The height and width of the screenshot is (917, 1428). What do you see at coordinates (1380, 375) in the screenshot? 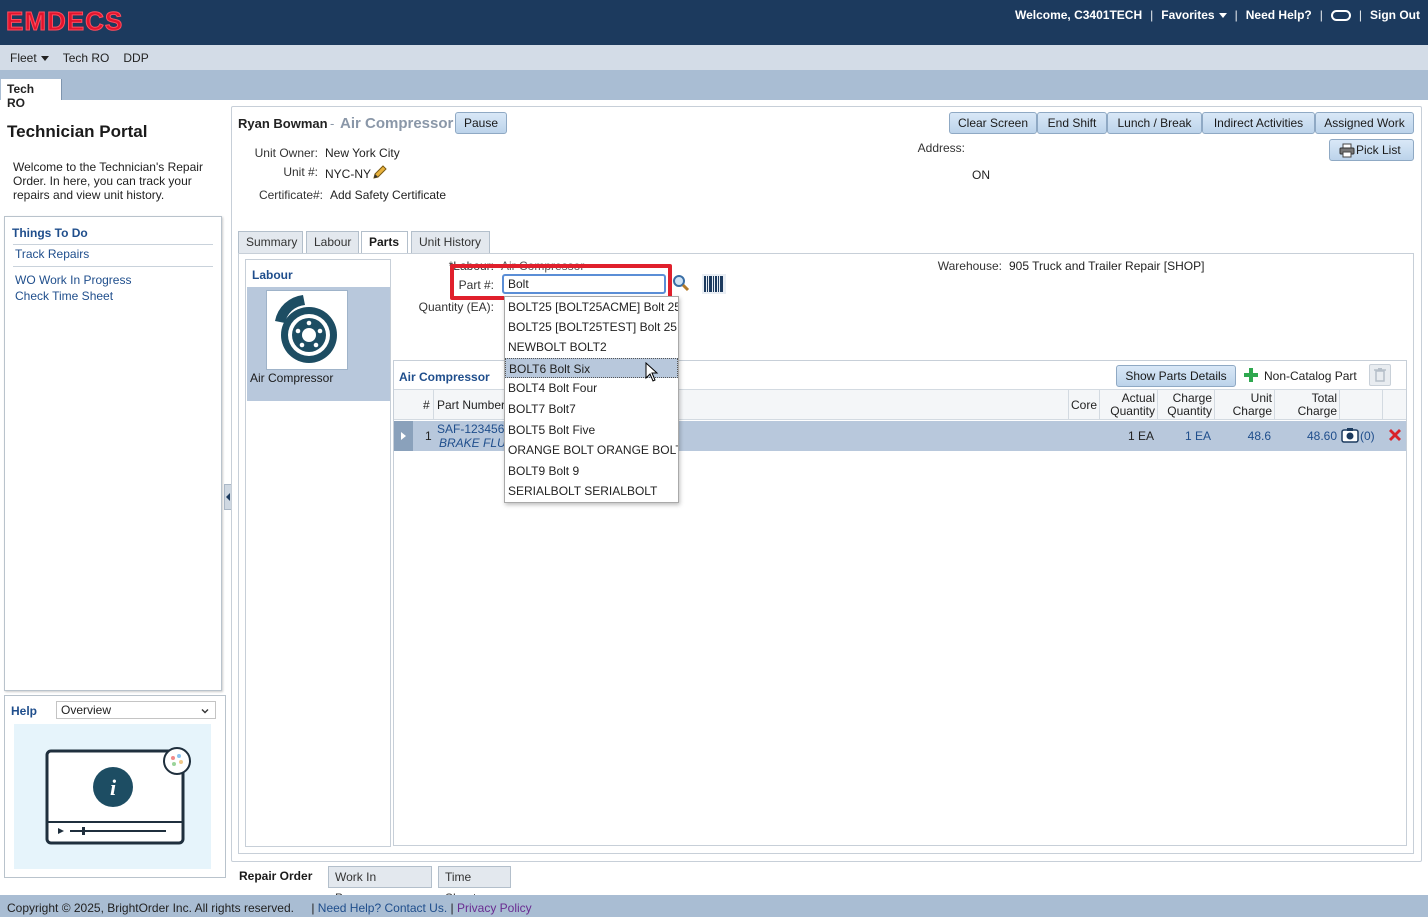
I see `trash-icon` at bounding box center [1380, 375].